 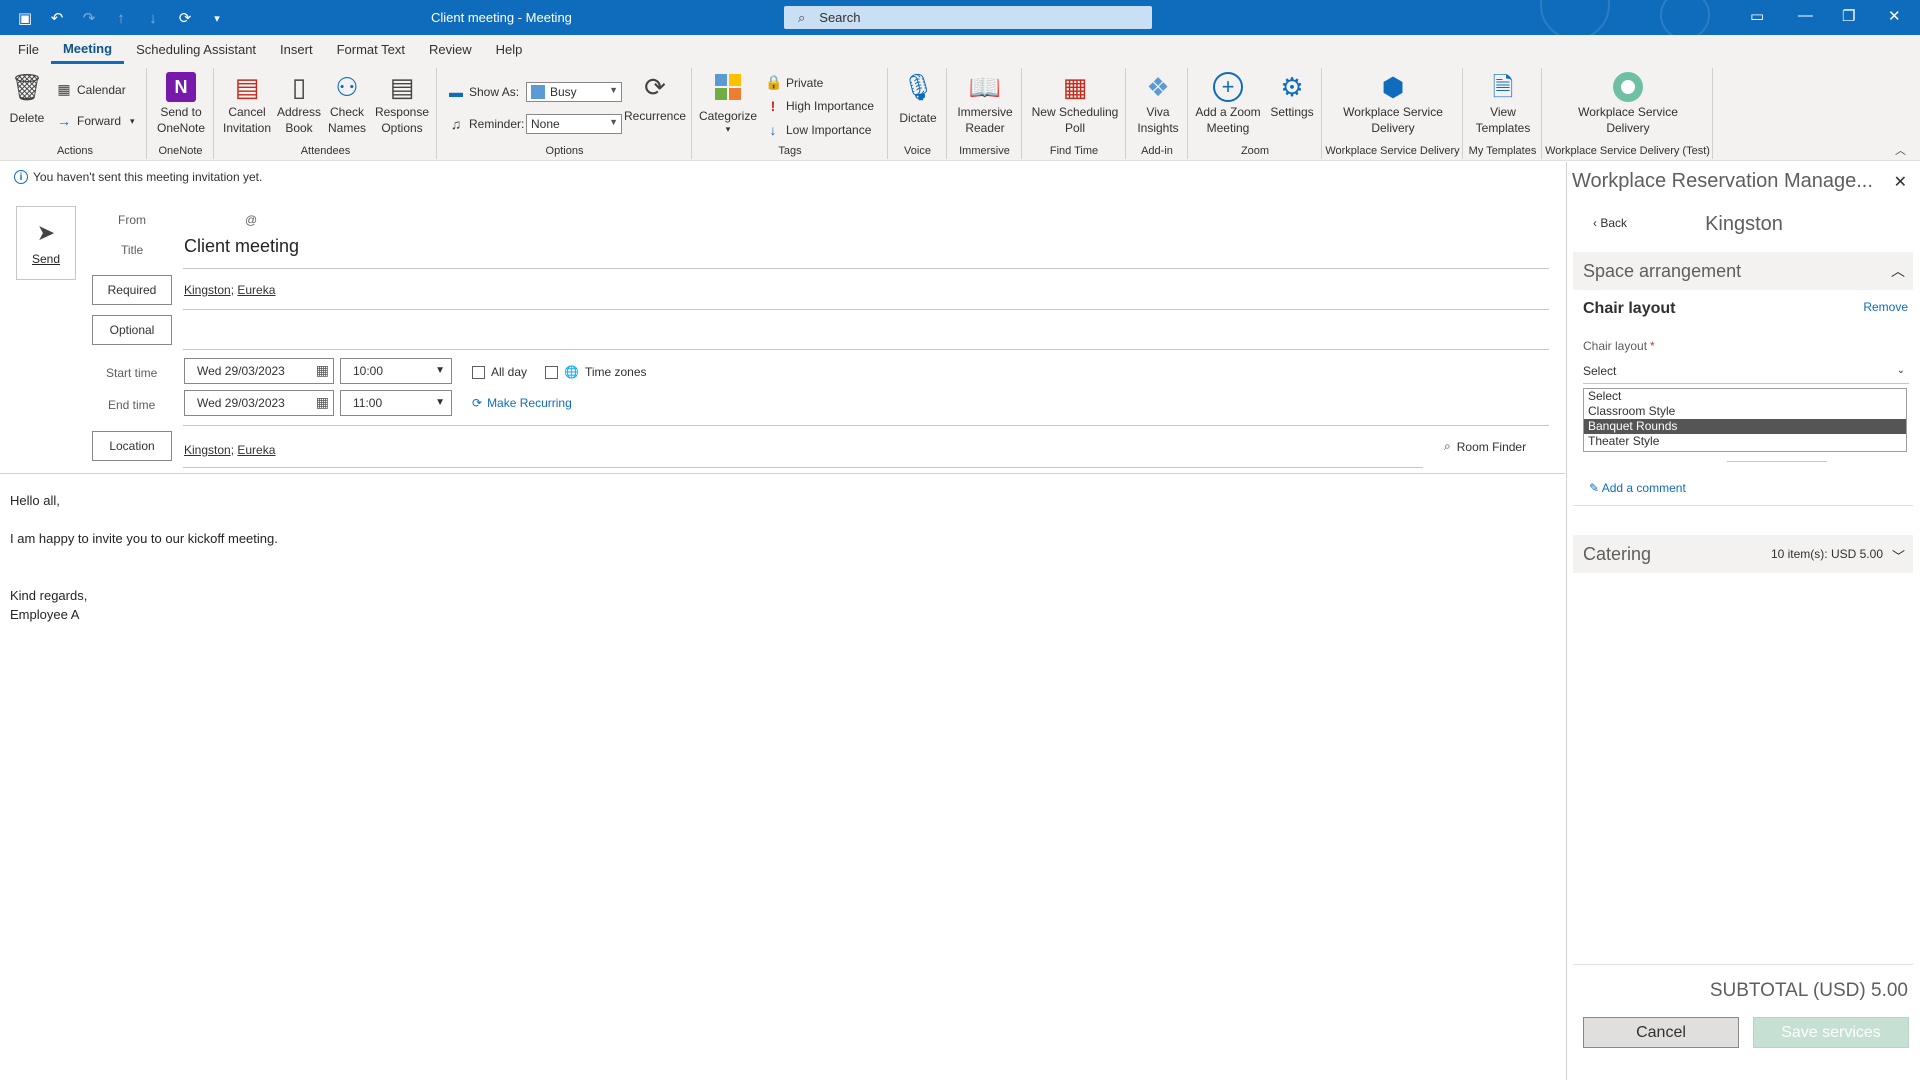 I want to click on undo-icon: ↶, so click(x=57, y=18).